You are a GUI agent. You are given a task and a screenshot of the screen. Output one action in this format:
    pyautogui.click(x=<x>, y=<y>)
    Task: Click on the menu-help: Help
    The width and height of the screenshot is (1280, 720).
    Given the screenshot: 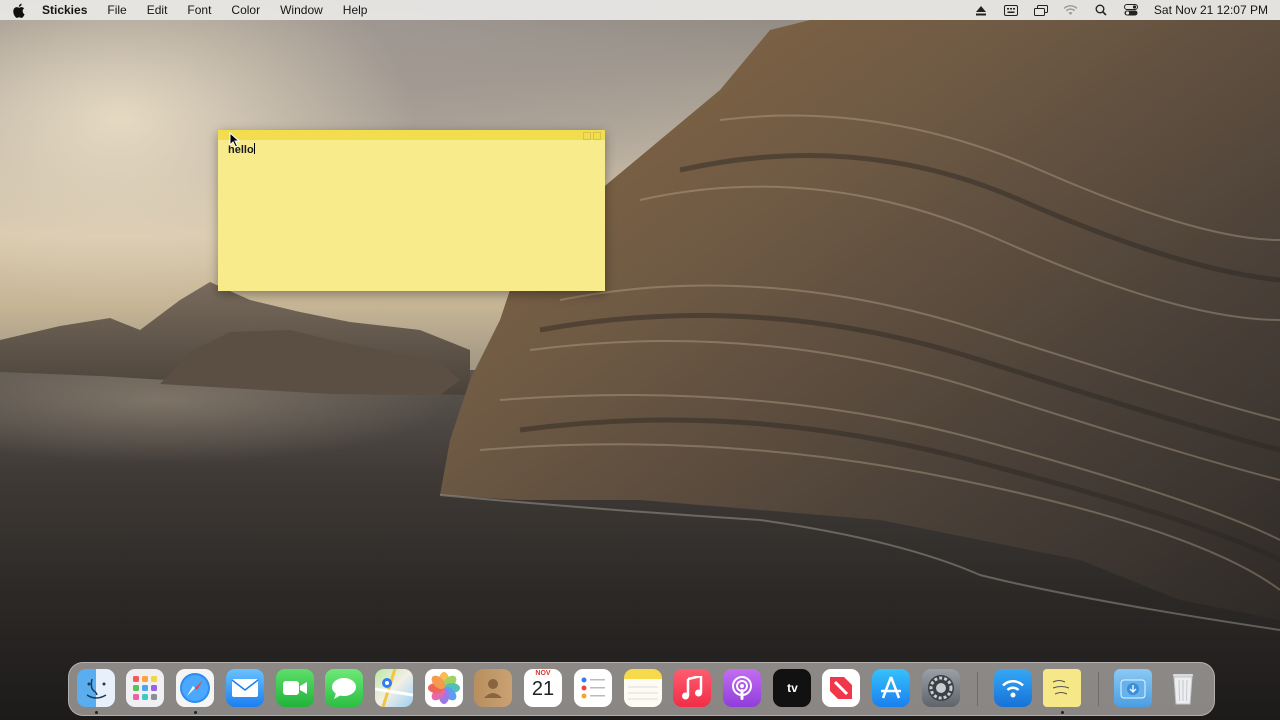 What is the action you would take?
    pyautogui.click(x=355, y=10)
    